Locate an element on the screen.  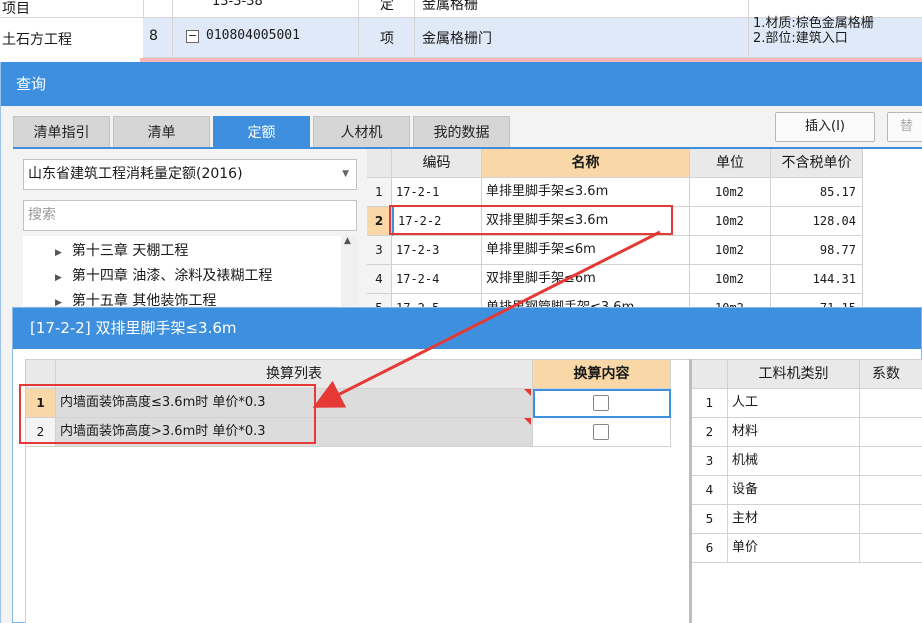
quota-library-select: 山东省建筑工程消耗量定额(2016) ▼ is located at coordinates (190, 174).